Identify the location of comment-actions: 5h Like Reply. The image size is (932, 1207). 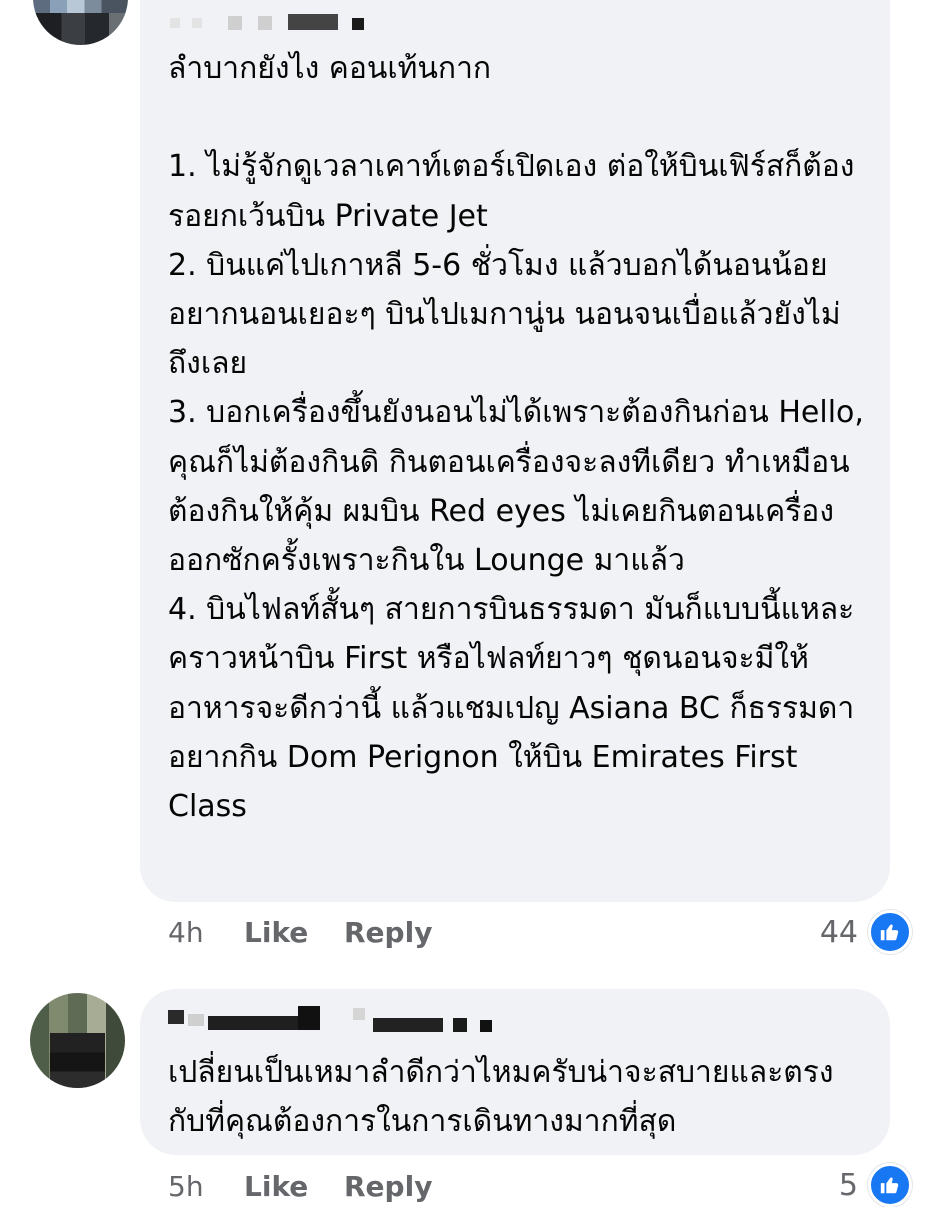
(300, 1186).